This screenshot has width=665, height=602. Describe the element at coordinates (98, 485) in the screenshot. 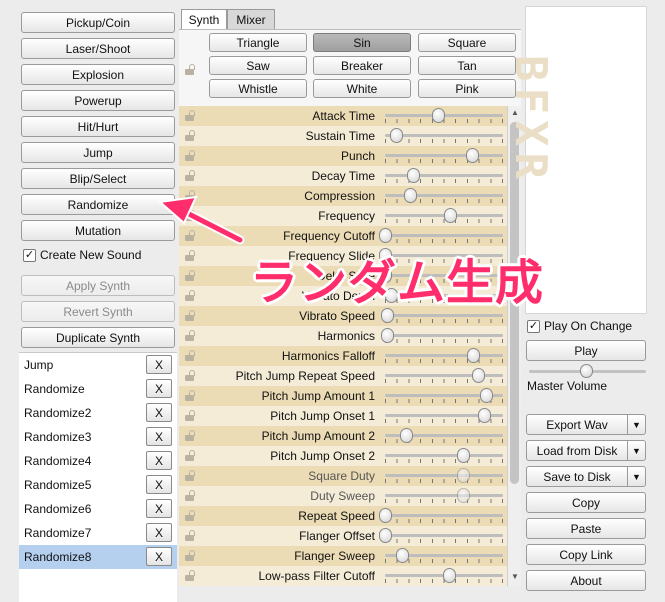

I see `history-item: Randomize5 X` at that location.